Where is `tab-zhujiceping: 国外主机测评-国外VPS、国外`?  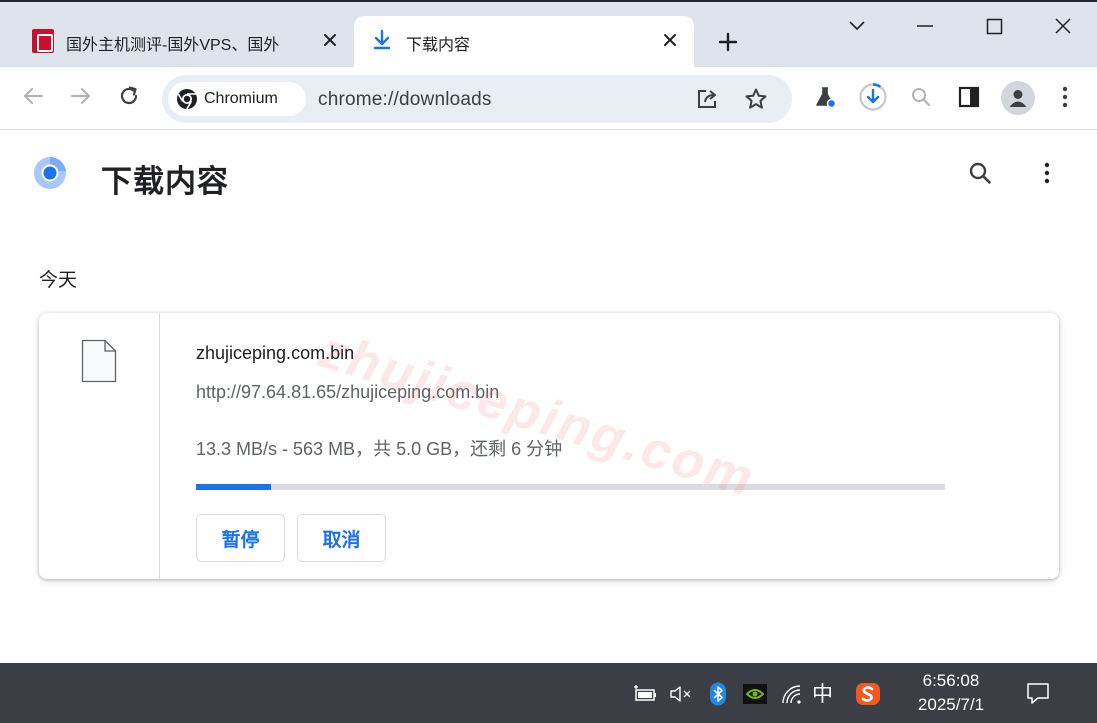
tab-zhujiceping: 国外主机测评-国外VPS、国外 is located at coordinates (185, 41).